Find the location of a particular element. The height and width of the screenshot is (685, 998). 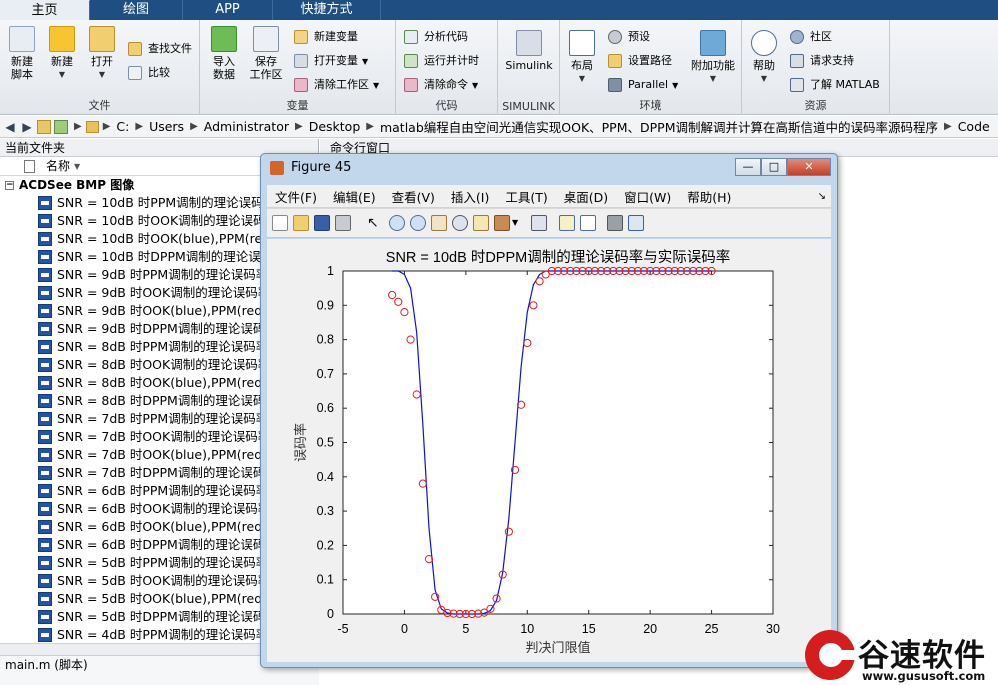

figure-title-bar: Figure 45 — □ ✕ is located at coordinates (549, 168).